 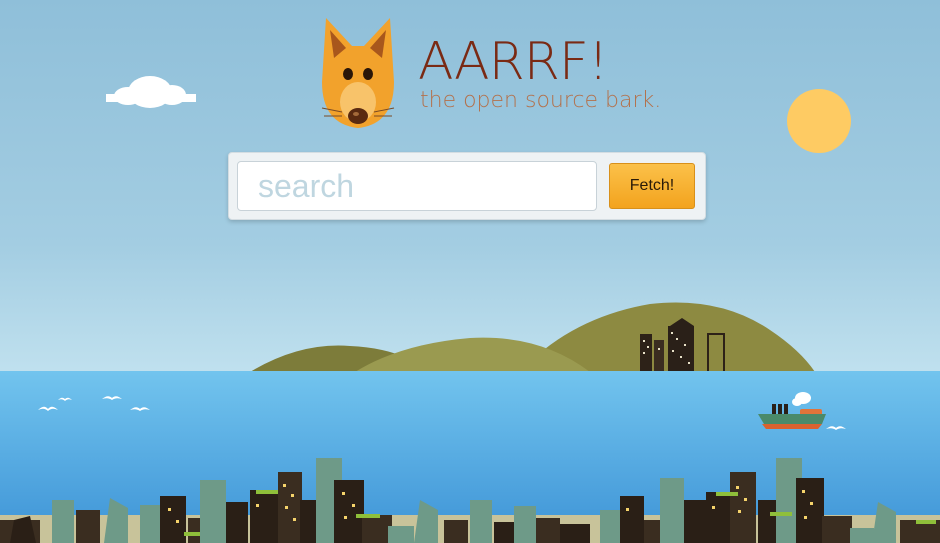 What do you see at coordinates (541, 100) in the screenshot?
I see `brand-tagline: the open source bark.` at bounding box center [541, 100].